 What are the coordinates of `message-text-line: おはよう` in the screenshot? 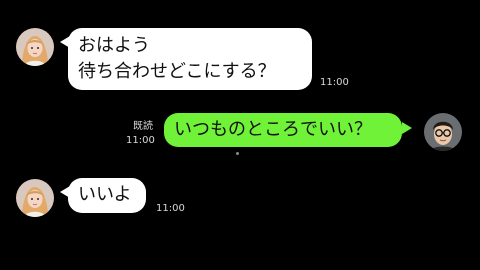 It's located at (114, 45).